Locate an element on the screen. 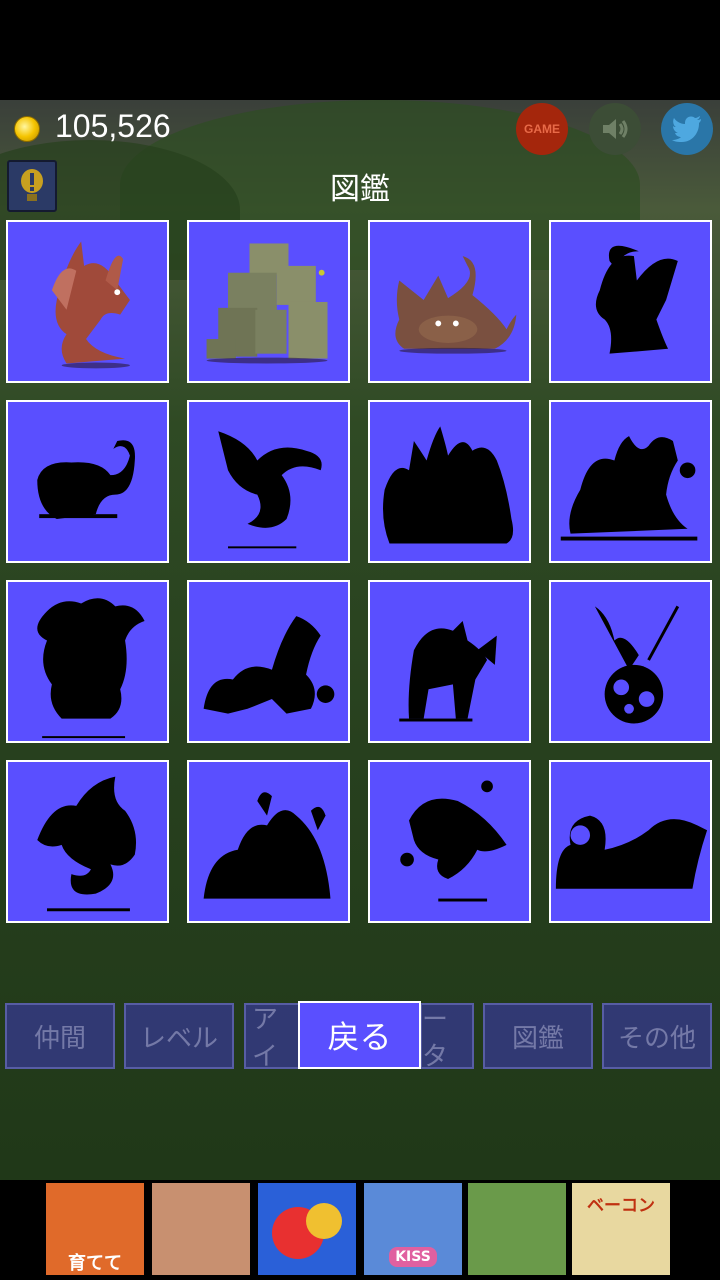 The width and height of the screenshot is (720, 1280). romance-ad-icon is located at coordinates (201, 1229).